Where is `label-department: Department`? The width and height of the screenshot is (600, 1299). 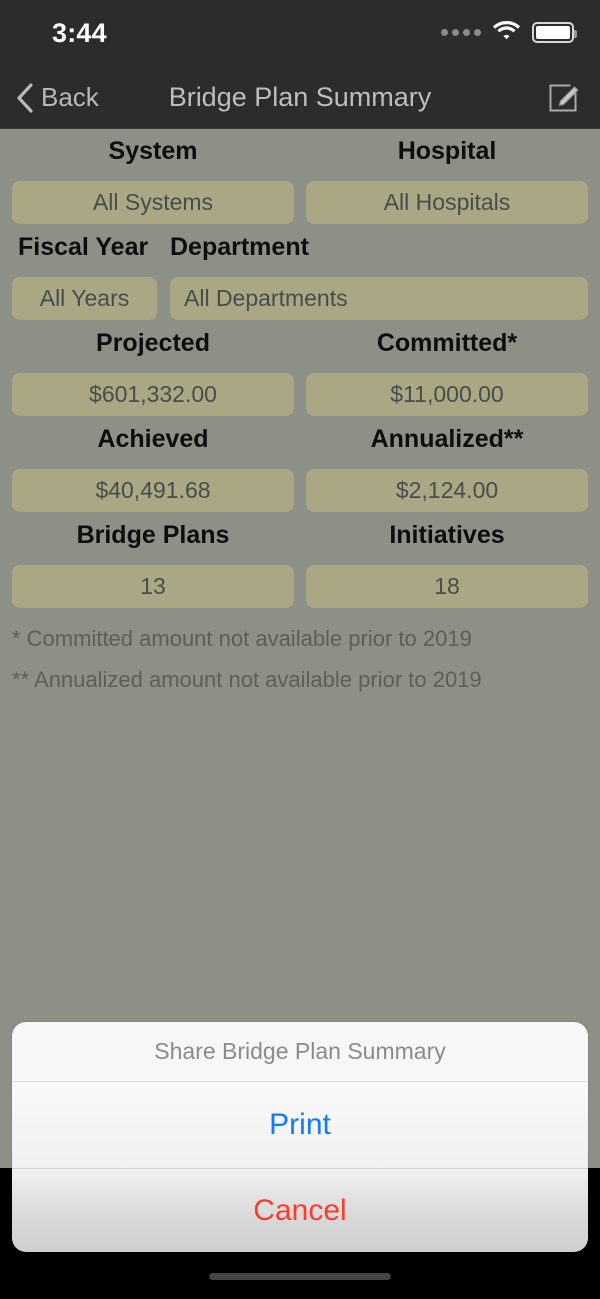 label-department: Department is located at coordinates (239, 247).